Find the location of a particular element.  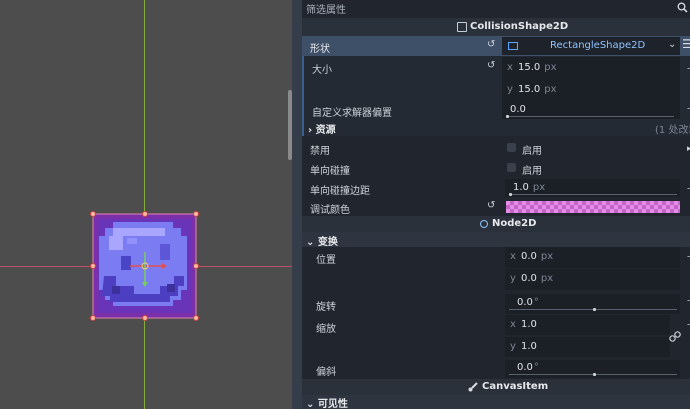

skew-label: 偏斜 is located at coordinates (326, 372).